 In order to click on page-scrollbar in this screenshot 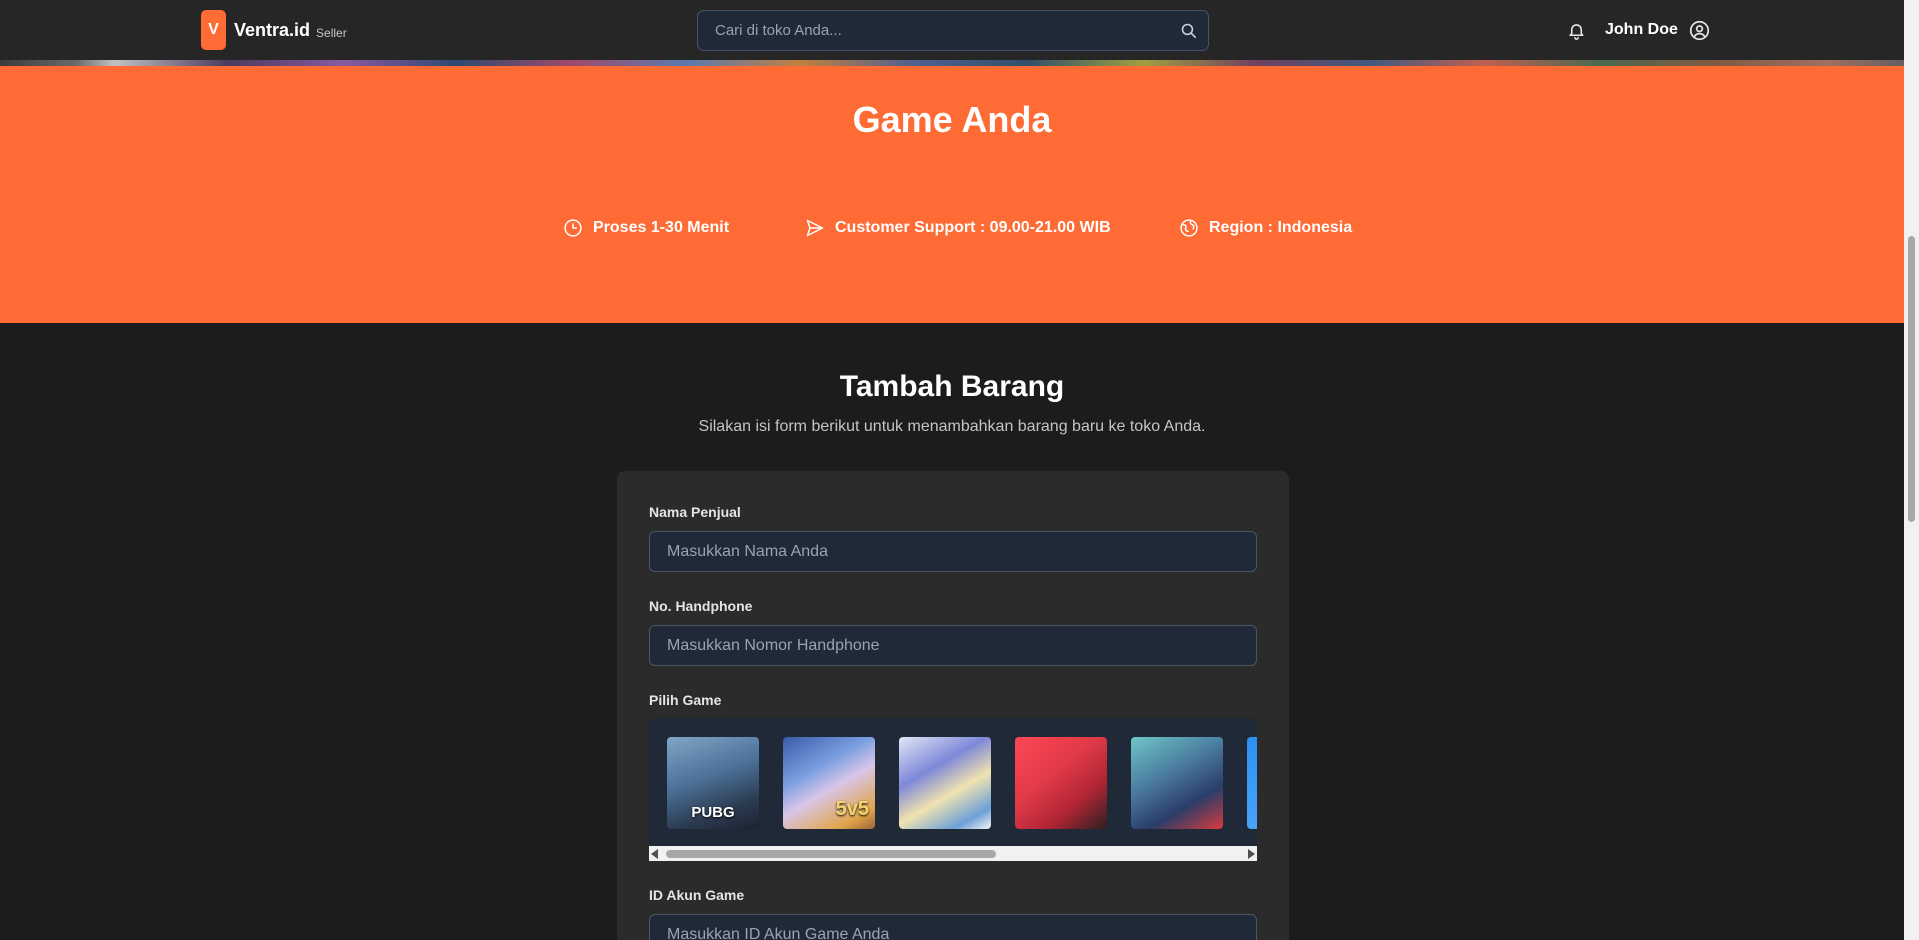, I will do `click(1911, 470)`.